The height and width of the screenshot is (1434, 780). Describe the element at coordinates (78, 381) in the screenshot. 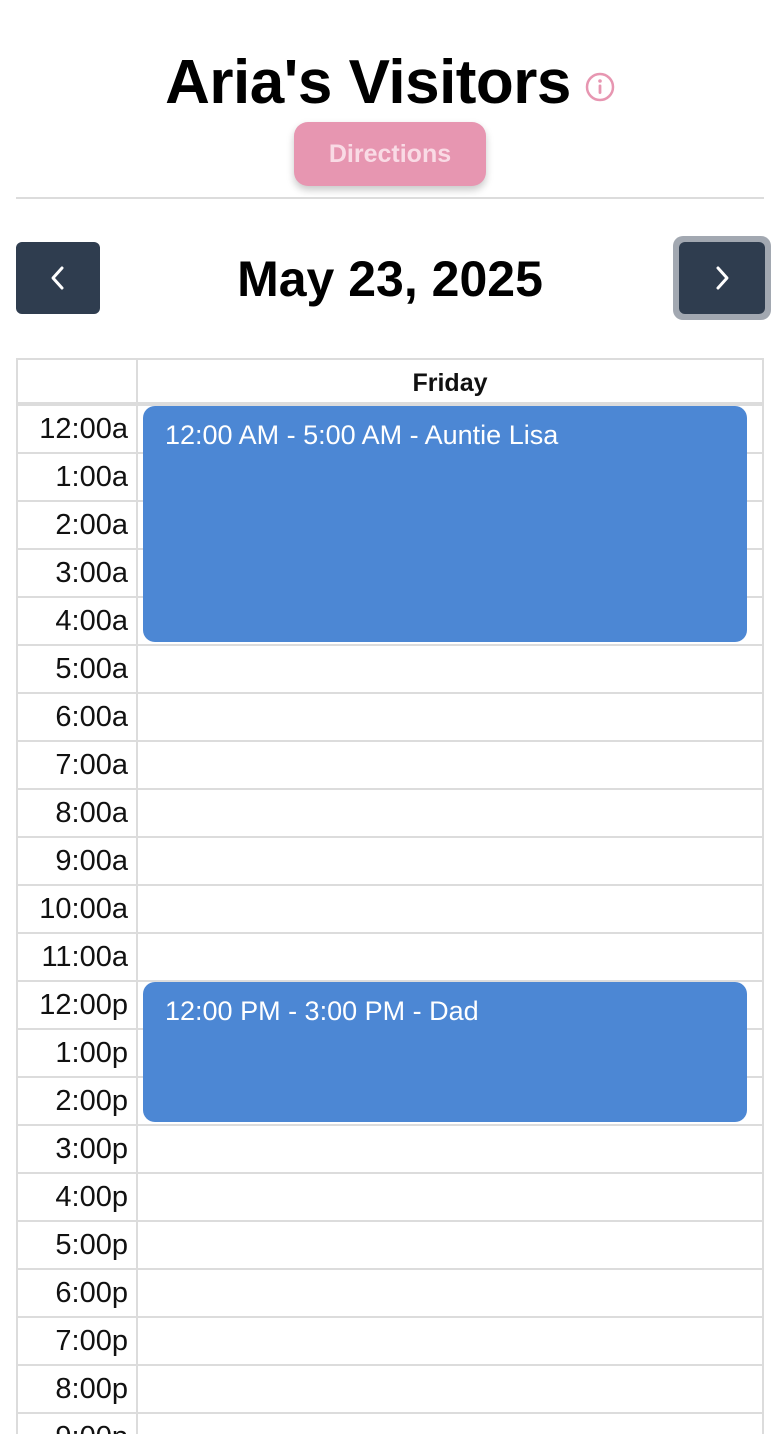

I see `time-gutter-header` at that location.